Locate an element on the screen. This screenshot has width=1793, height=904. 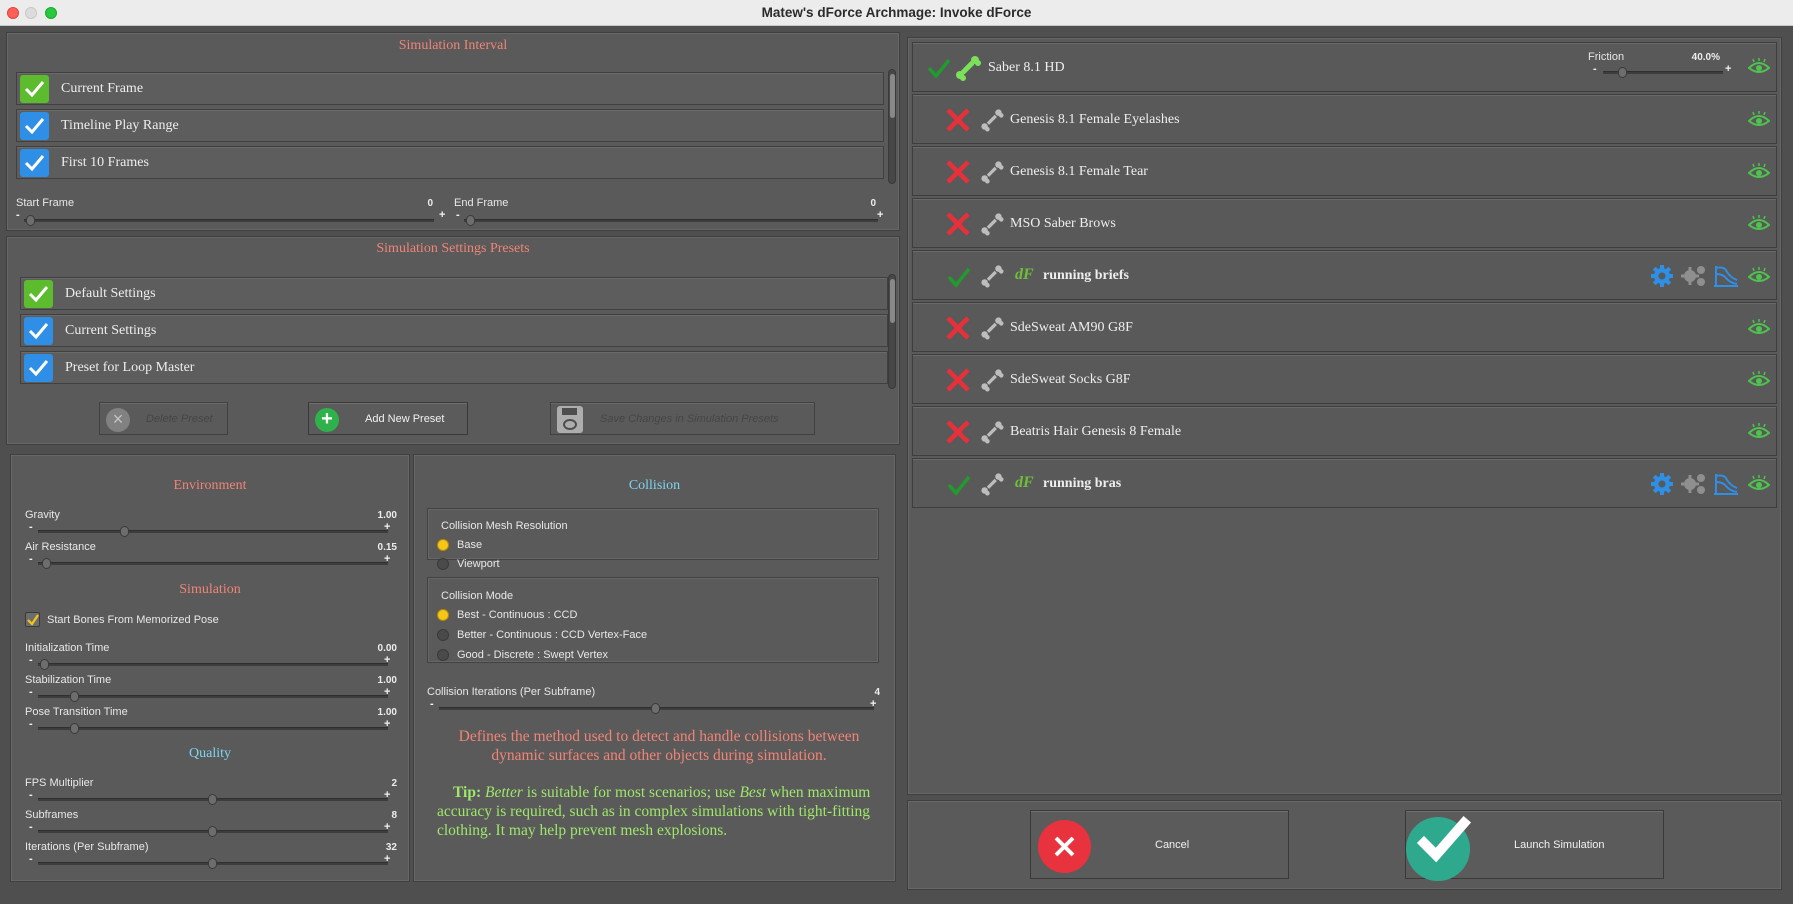
launch-simulation-button: Launch Simulation is located at coordinates (1534, 845).